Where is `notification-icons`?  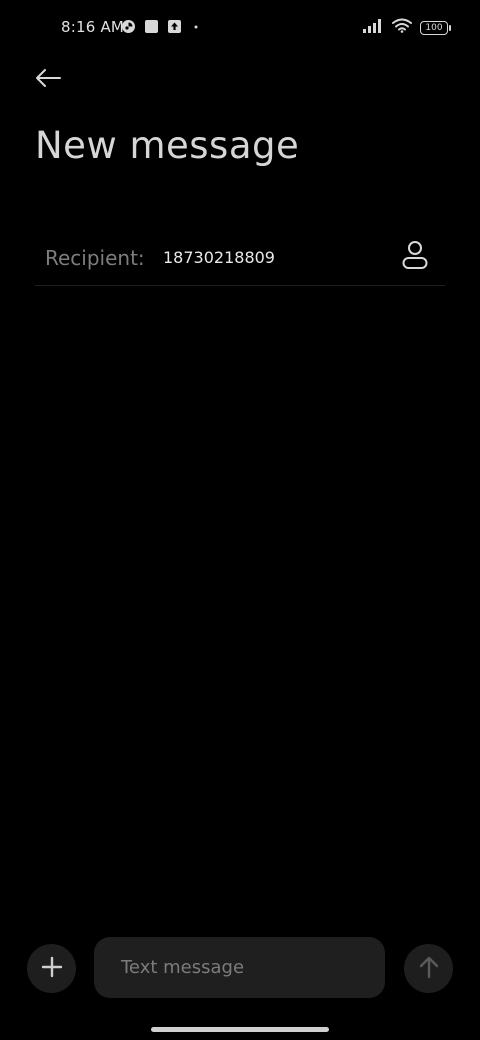
notification-icons is located at coordinates (161, 28).